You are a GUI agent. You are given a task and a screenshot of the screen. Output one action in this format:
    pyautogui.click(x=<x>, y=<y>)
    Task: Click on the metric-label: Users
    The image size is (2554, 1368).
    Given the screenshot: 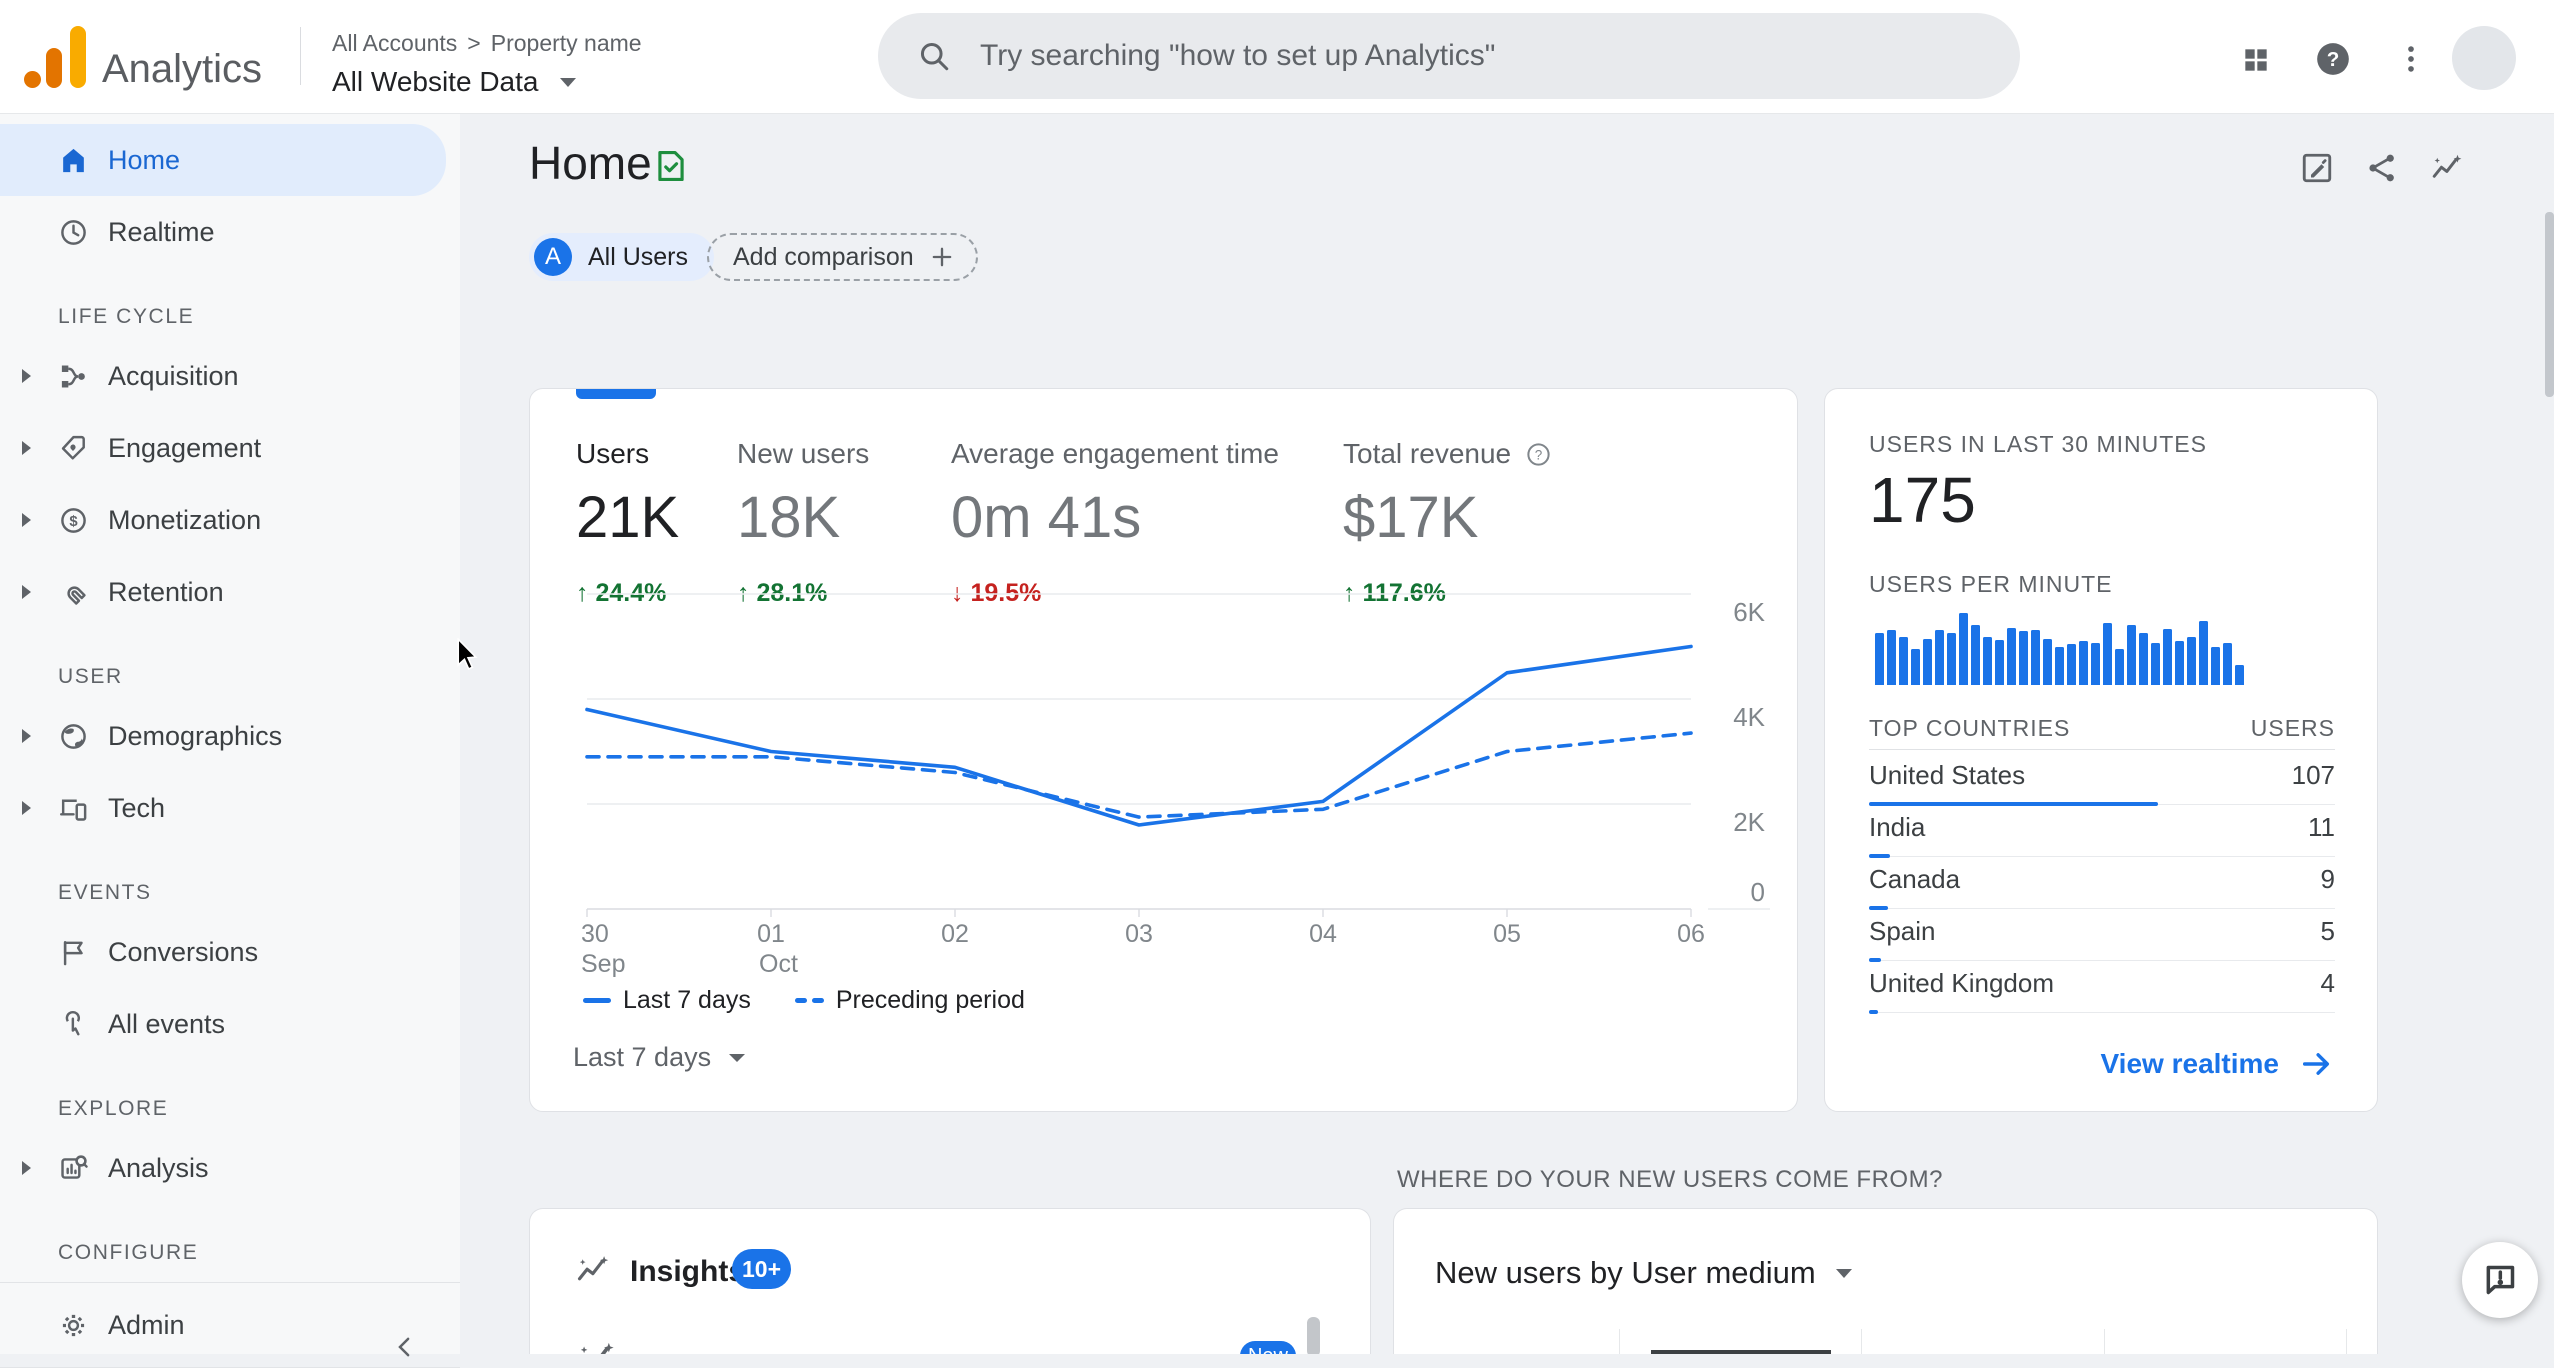 What is the action you would take?
    pyautogui.click(x=613, y=453)
    